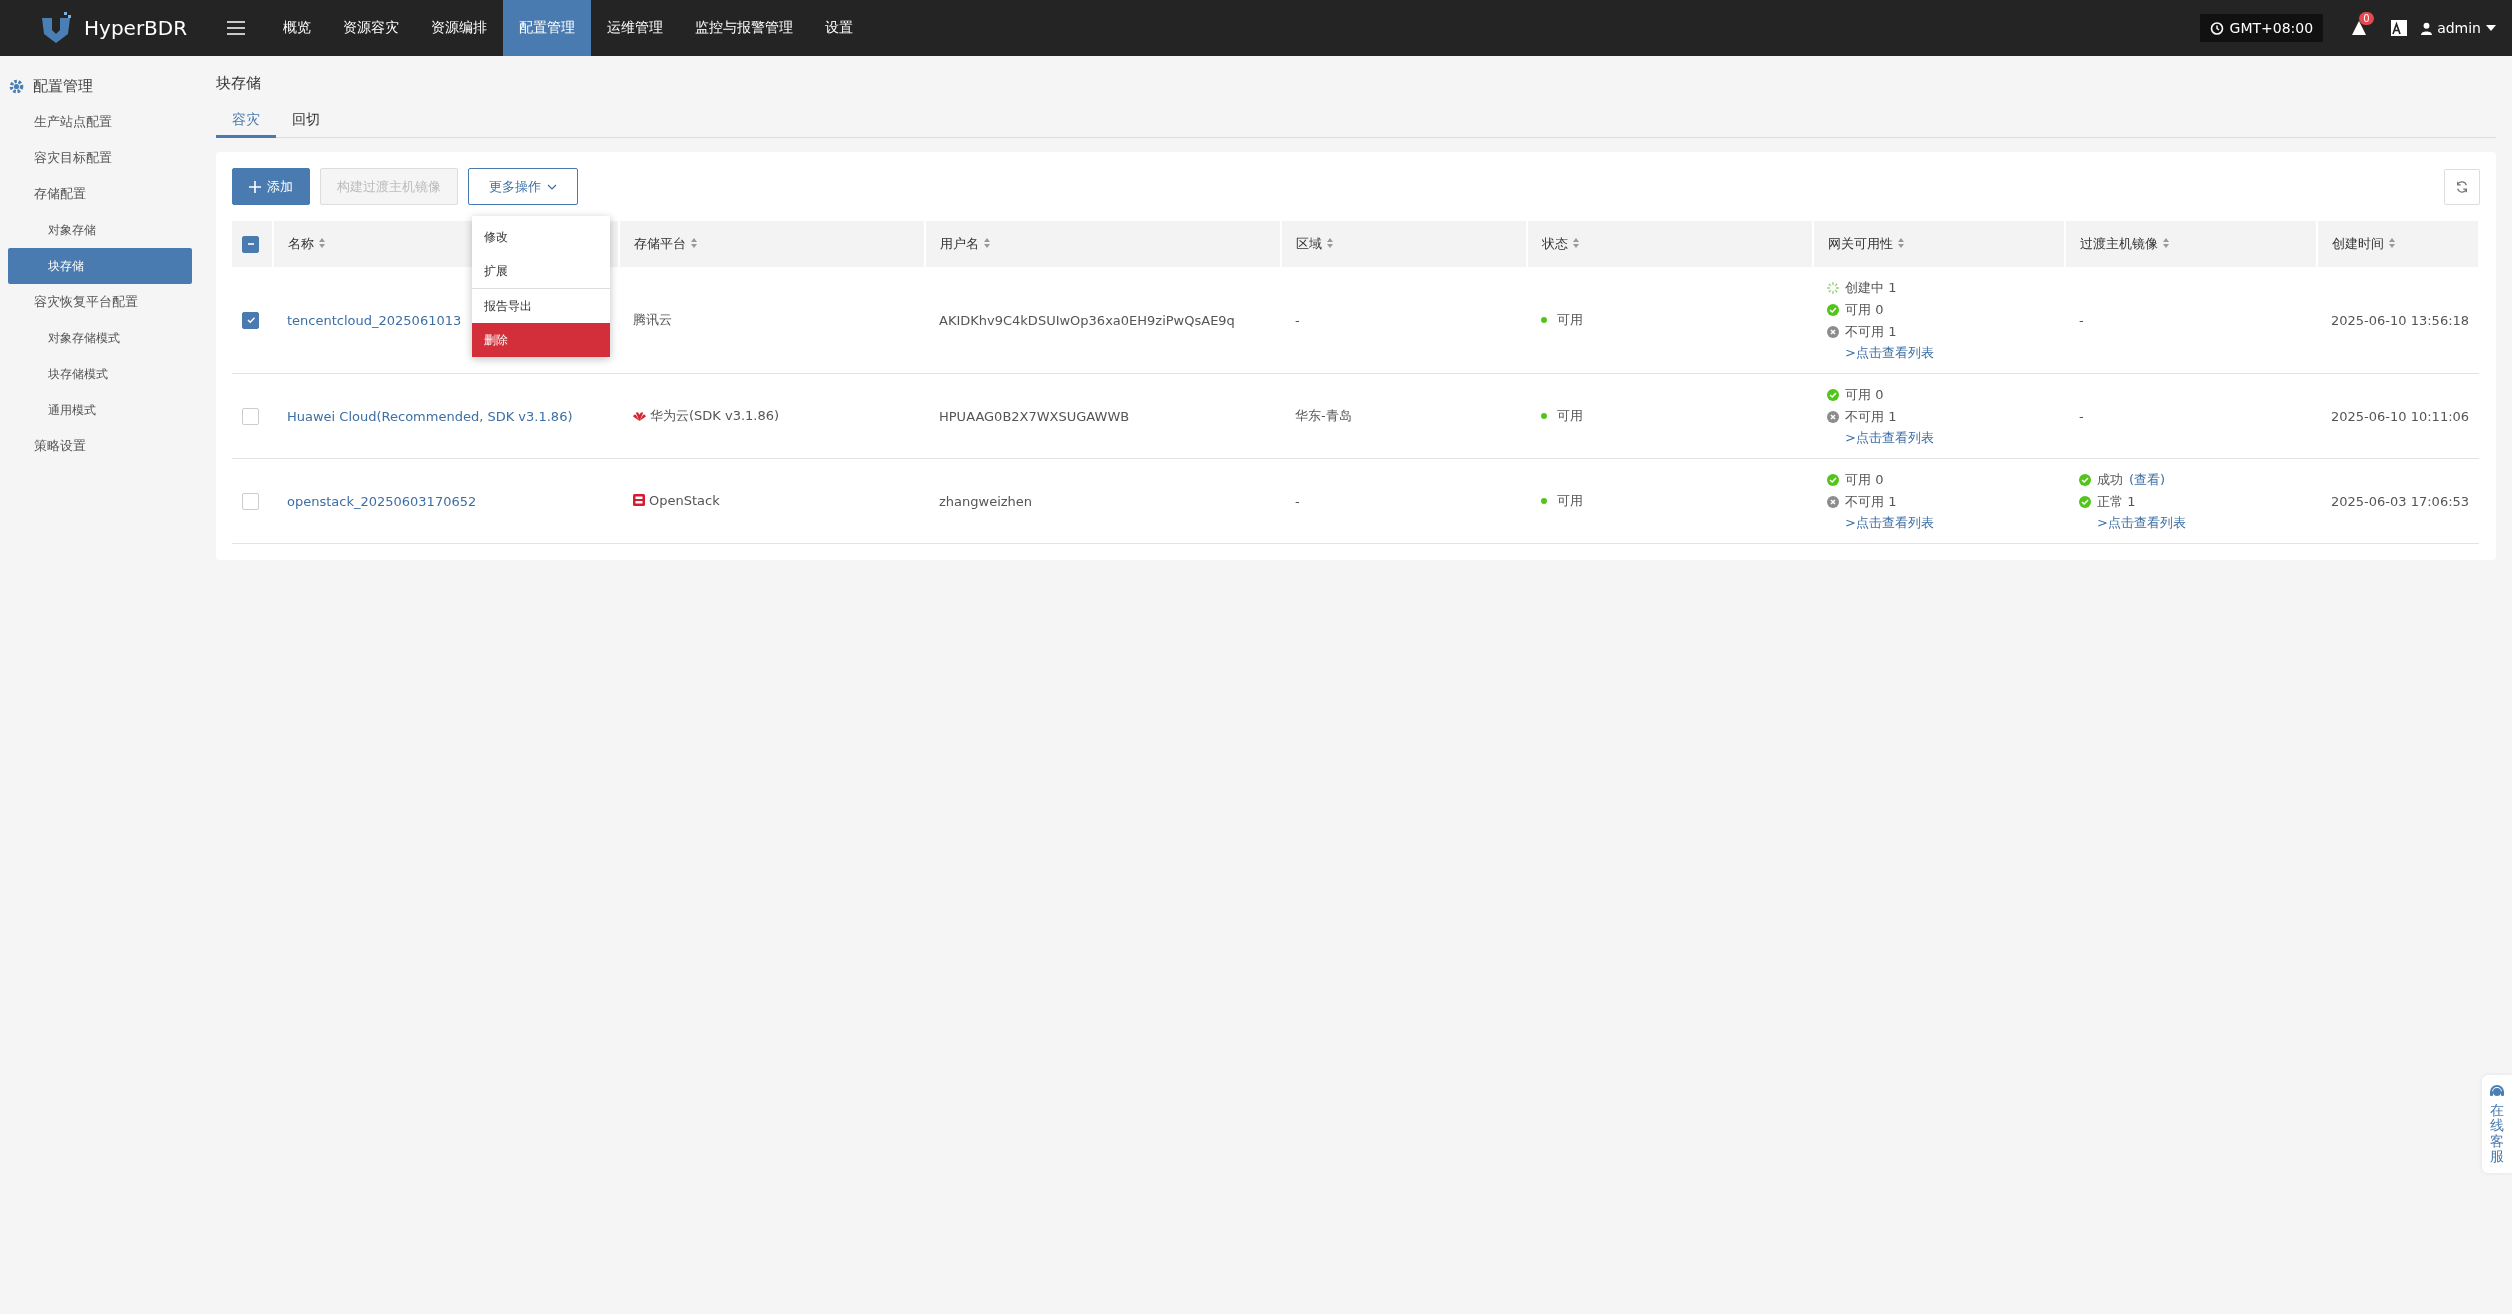  Describe the element at coordinates (371, 28) in the screenshot. I see `nav-item: 资源容灾` at that location.